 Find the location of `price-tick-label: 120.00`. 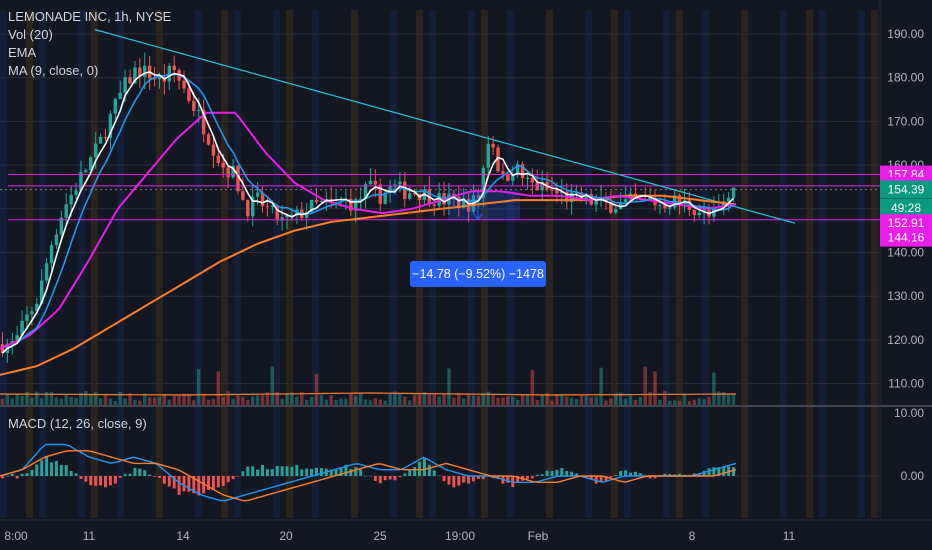

price-tick-label: 120.00 is located at coordinates (905, 340).